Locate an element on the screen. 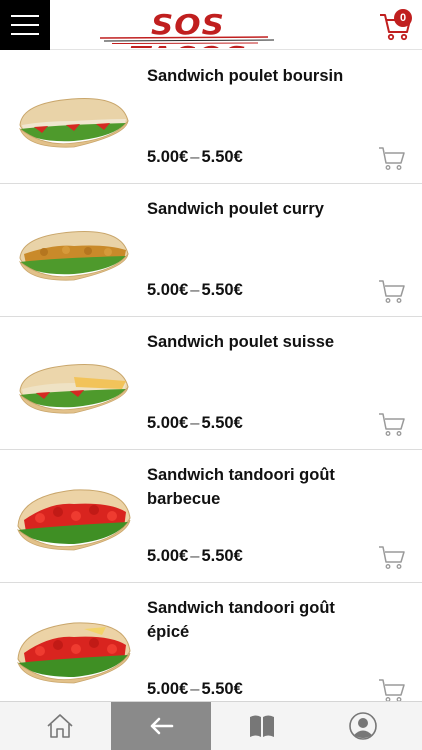 The height and width of the screenshot is (750, 422). app-header: SOS TACOS 0 is located at coordinates (211, 25).